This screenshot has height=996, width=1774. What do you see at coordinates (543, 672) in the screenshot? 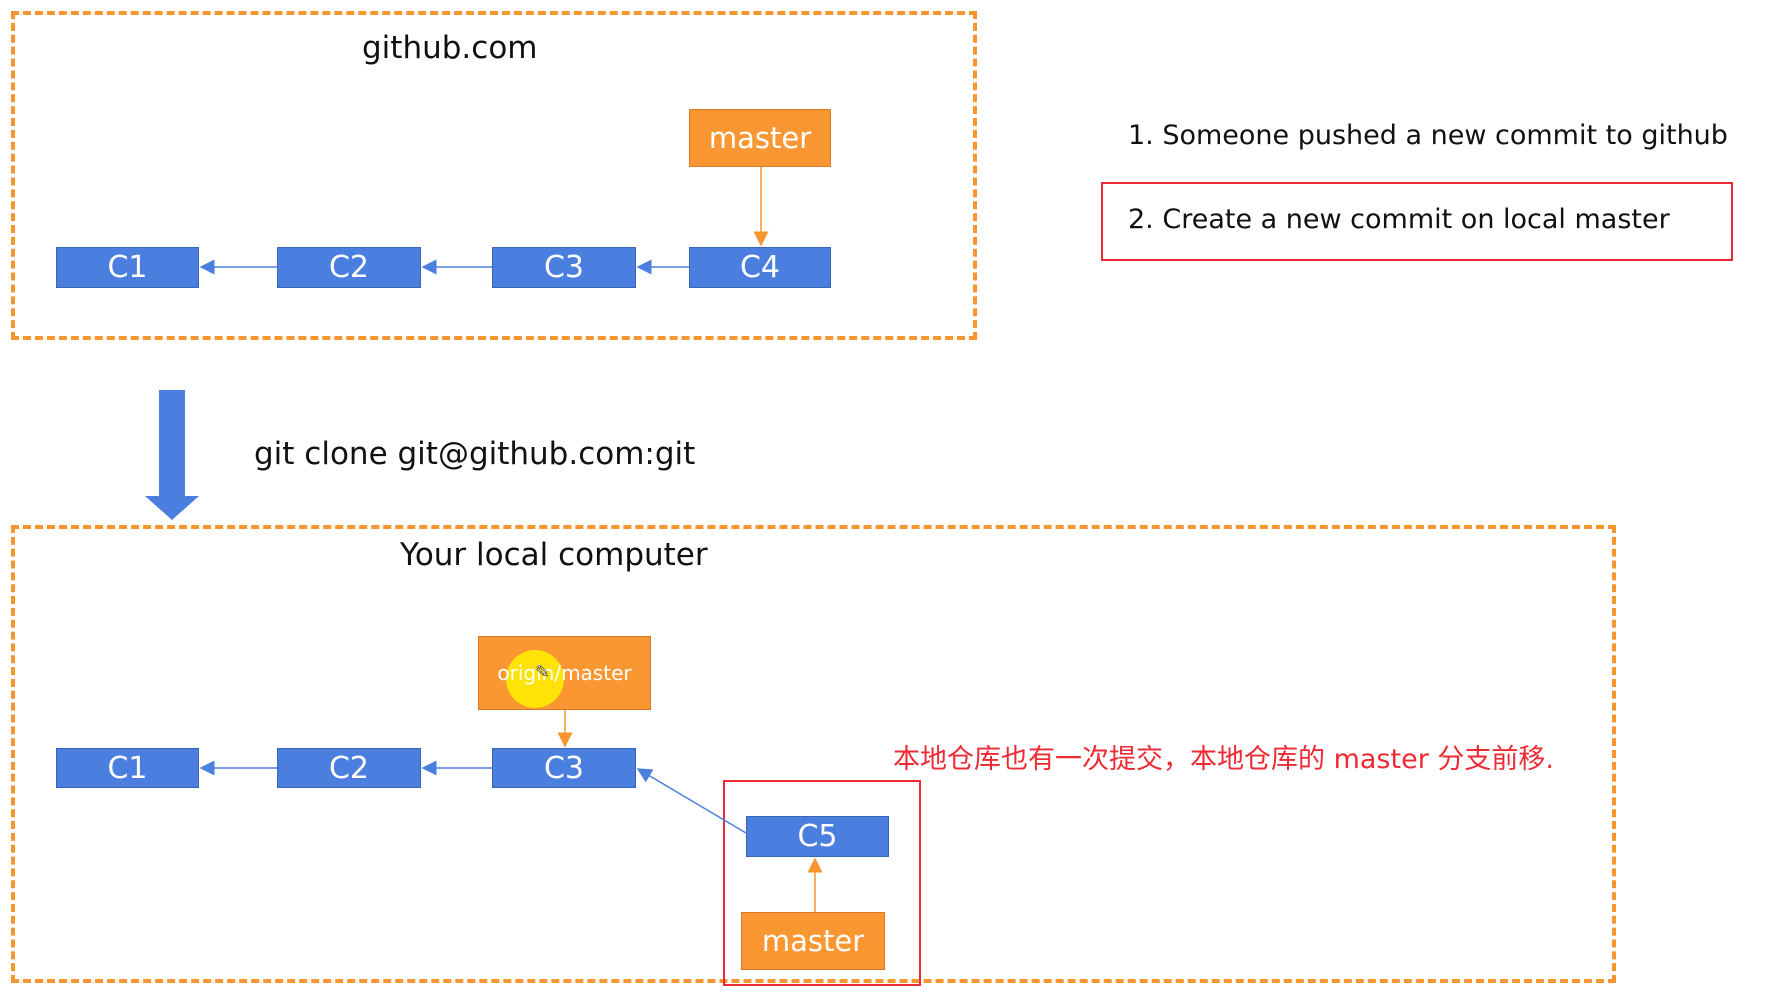
I see `pen-cursor-icon: ✎` at bounding box center [543, 672].